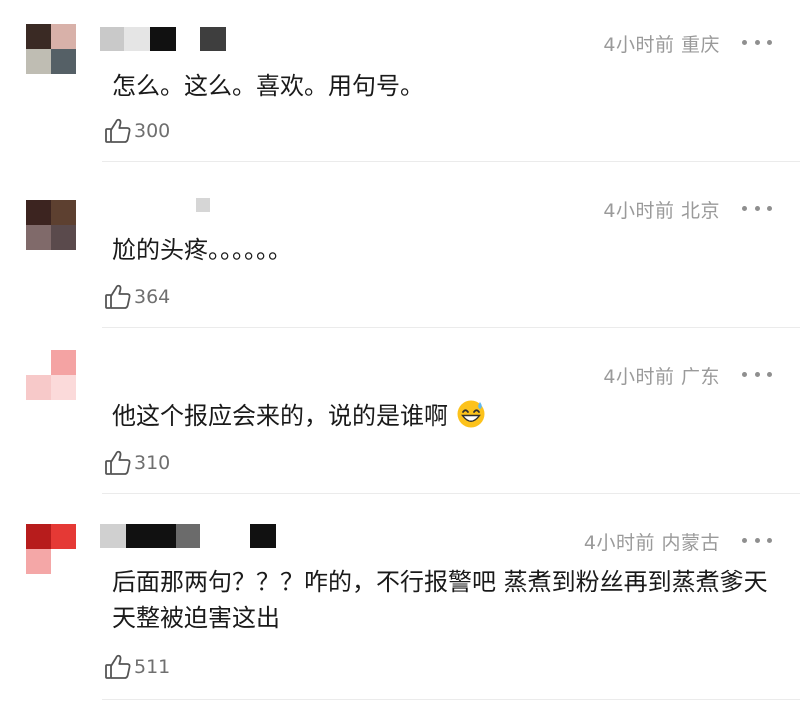  What do you see at coordinates (280, 416) in the screenshot?
I see `comment-text-body: 他这个报应会来的，说的是谁啊` at bounding box center [280, 416].